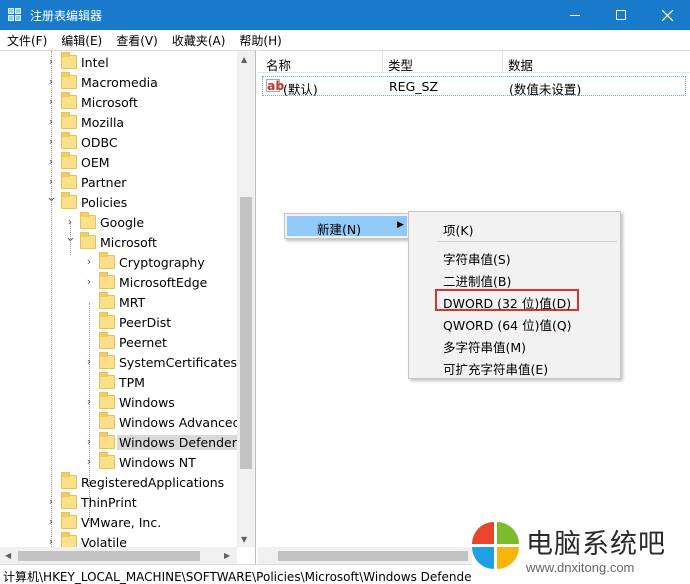 The width and height of the screenshot is (690, 584). Describe the element at coordinates (507, 324) in the screenshot. I see `menu-item-qword-value: QWORD (64 位)值(Q)` at that location.